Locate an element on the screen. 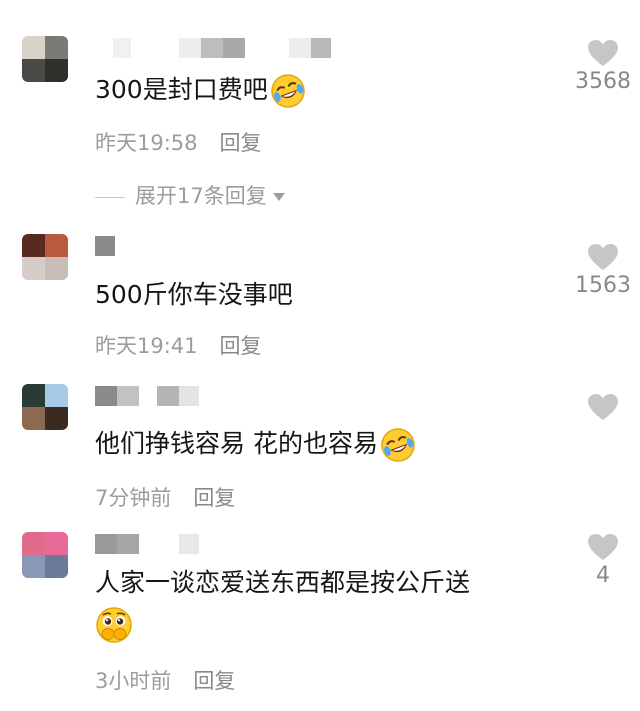  comment-meta: 7分钟前 回复 is located at coordinates (165, 497).